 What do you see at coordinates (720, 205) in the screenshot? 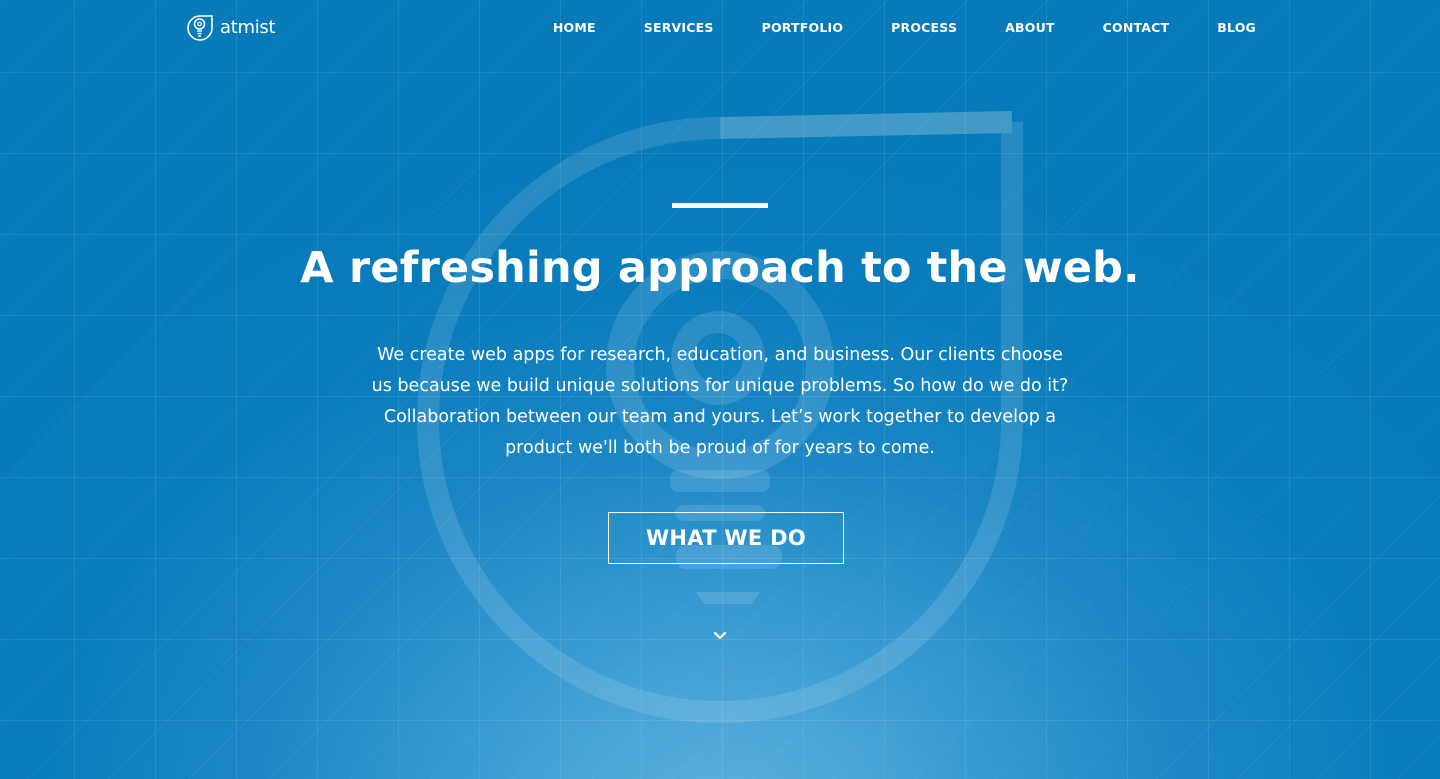
I see `hero-divider` at bounding box center [720, 205].